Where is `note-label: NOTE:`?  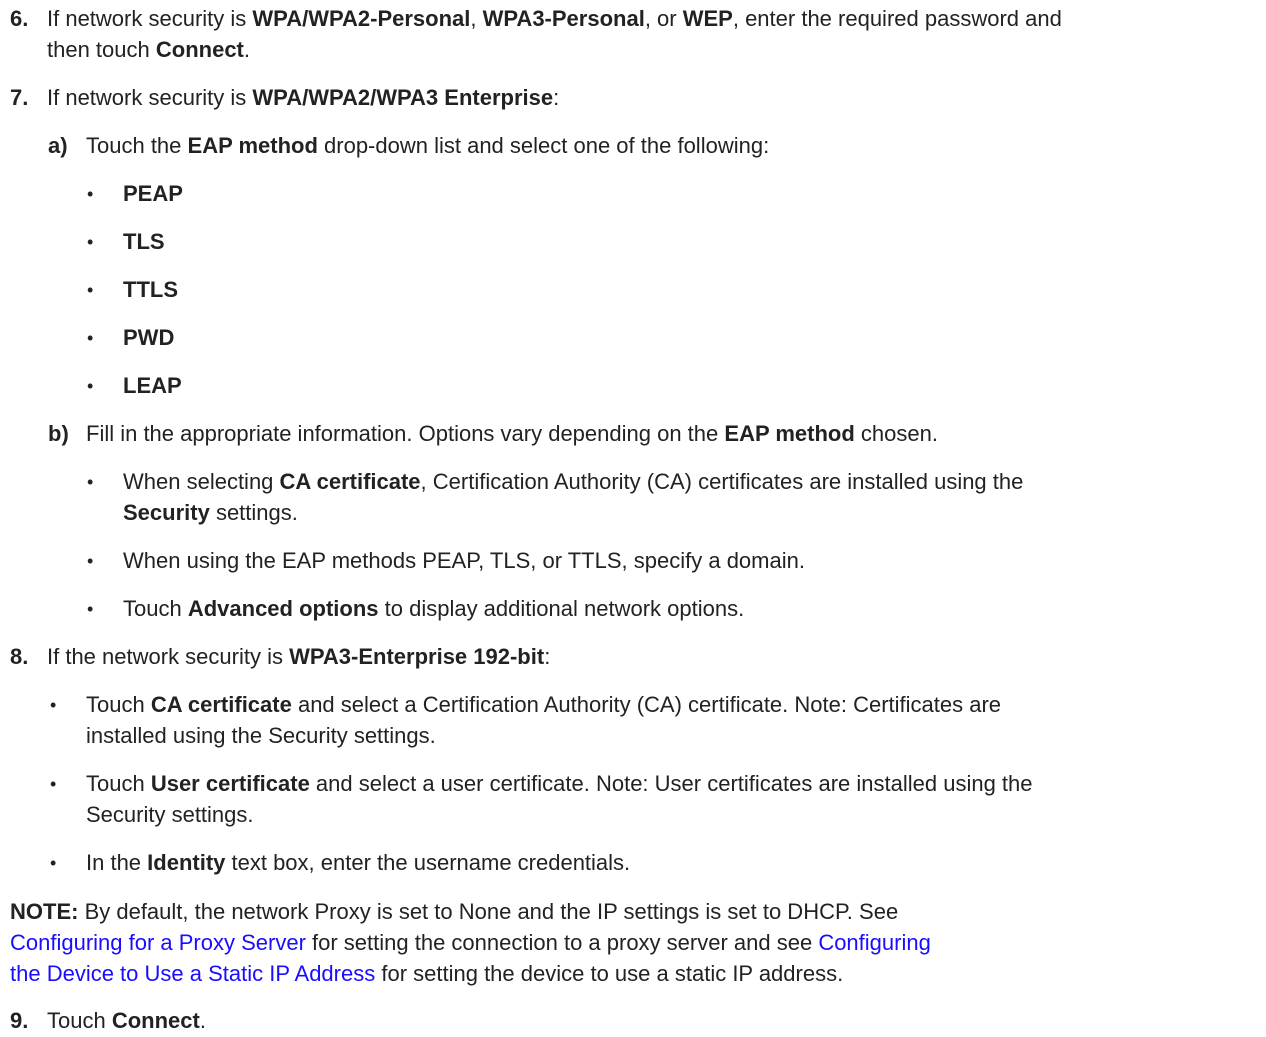
note-label: NOTE: is located at coordinates (44, 911).